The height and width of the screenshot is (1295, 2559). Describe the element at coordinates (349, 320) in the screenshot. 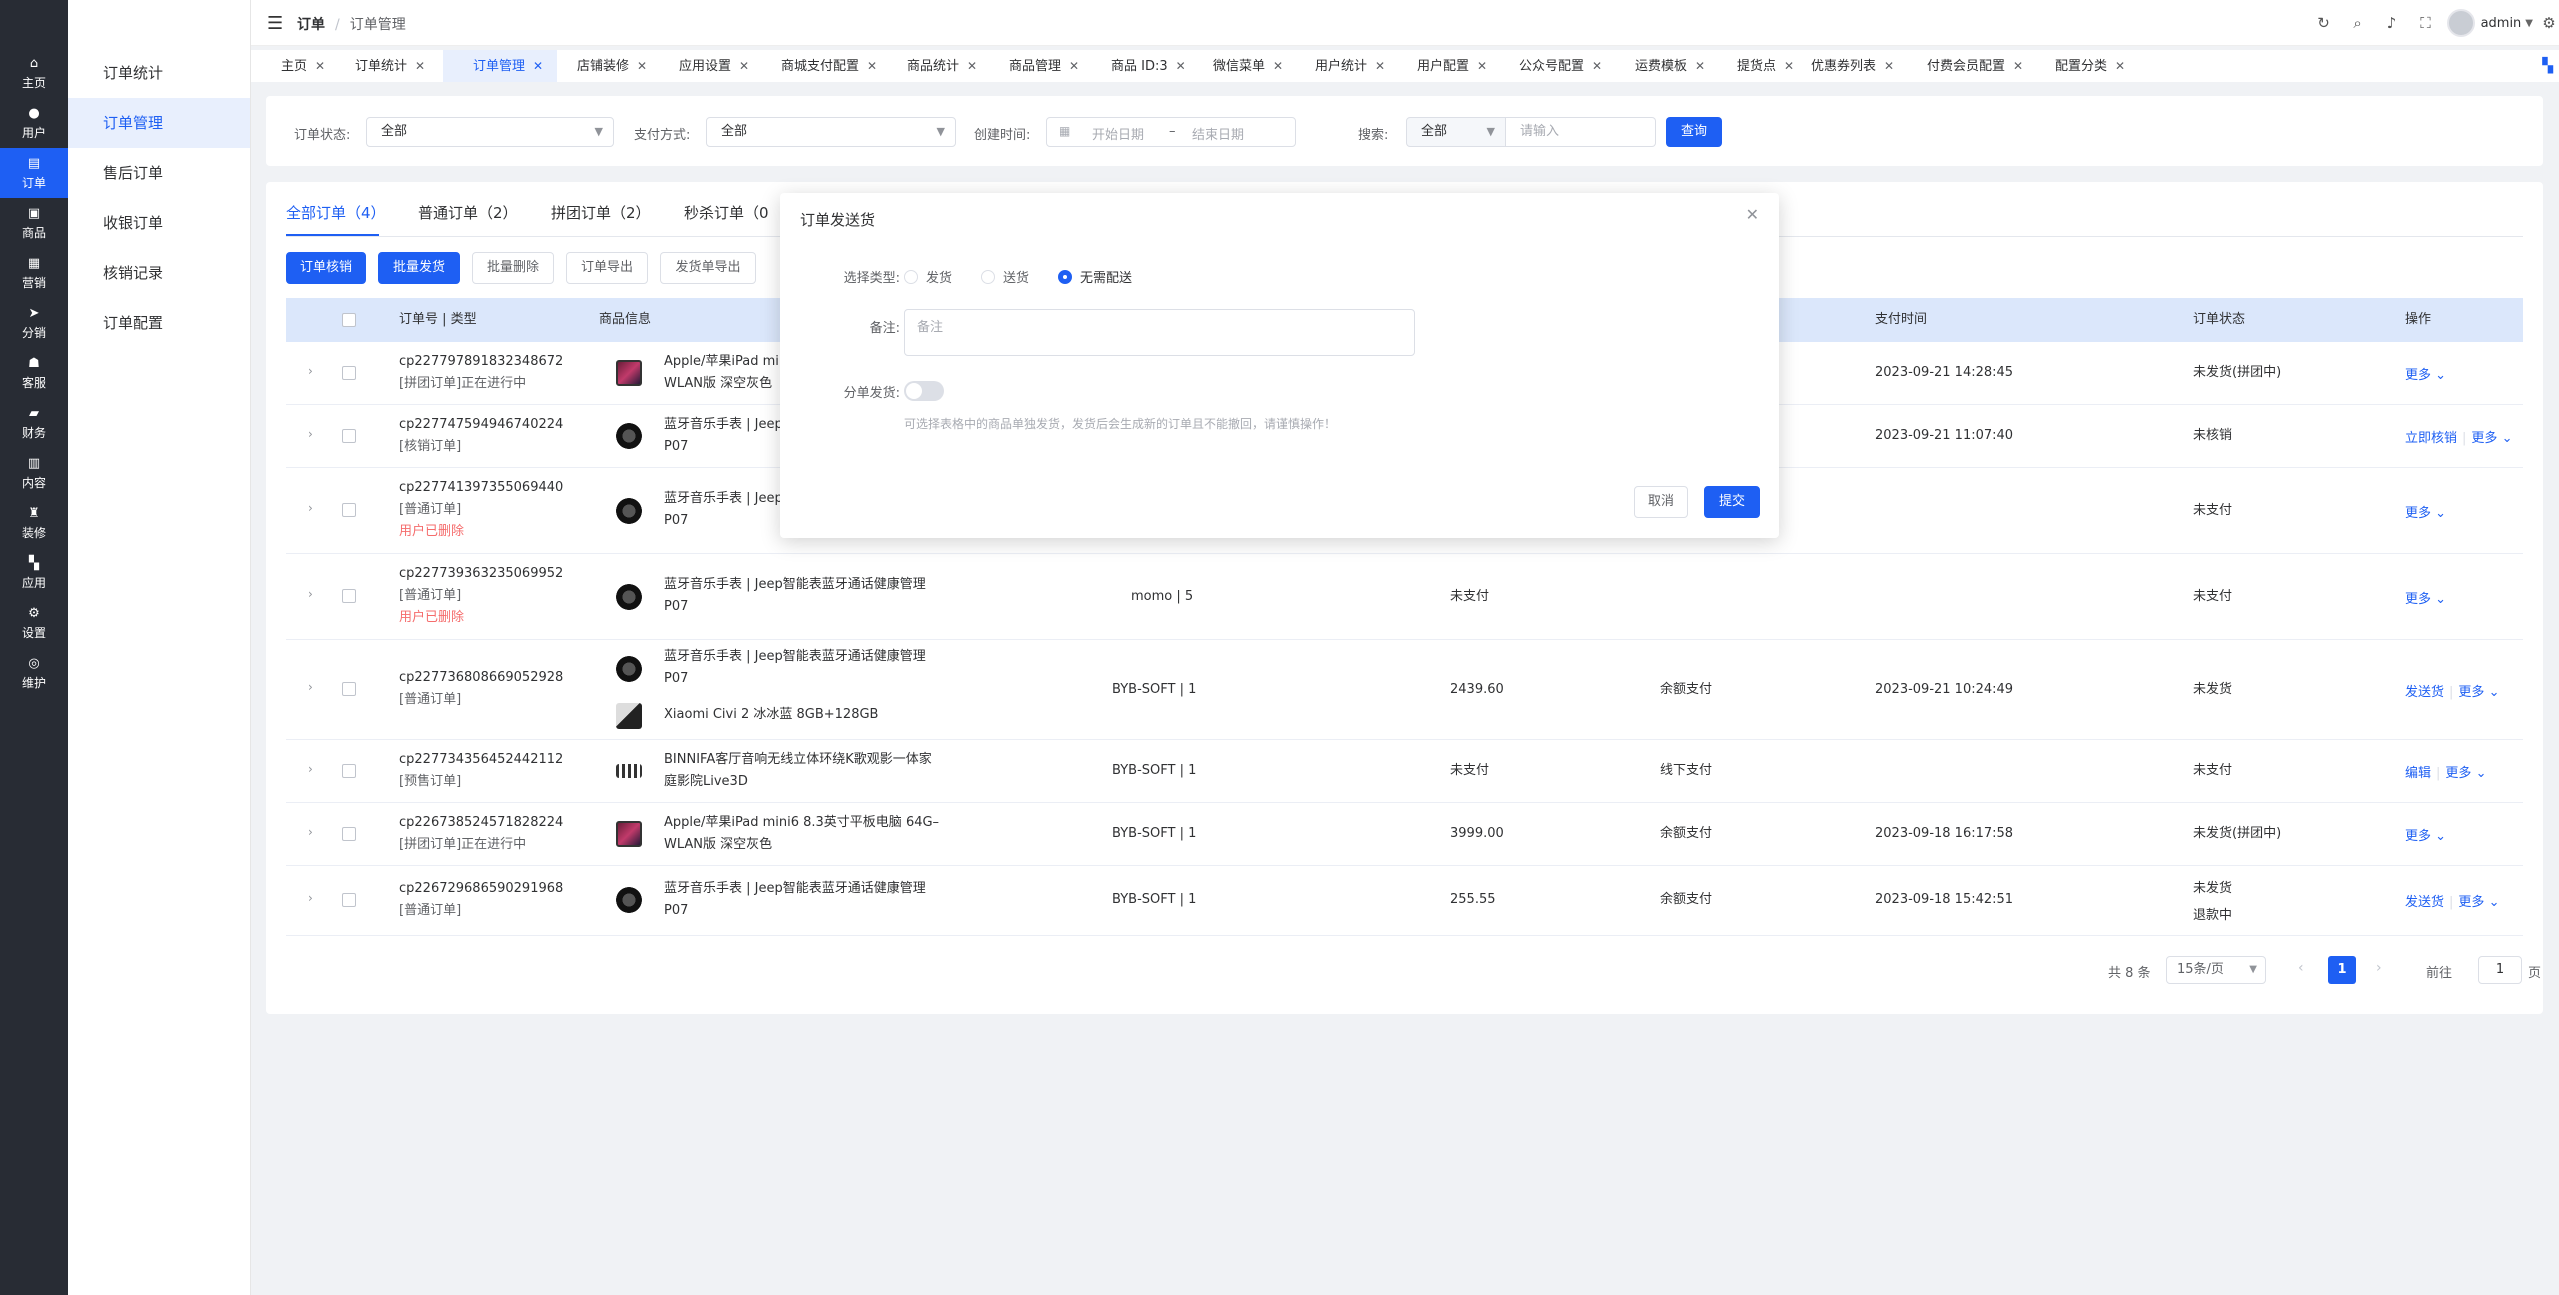

I see `select-all-checkbox` at that location.